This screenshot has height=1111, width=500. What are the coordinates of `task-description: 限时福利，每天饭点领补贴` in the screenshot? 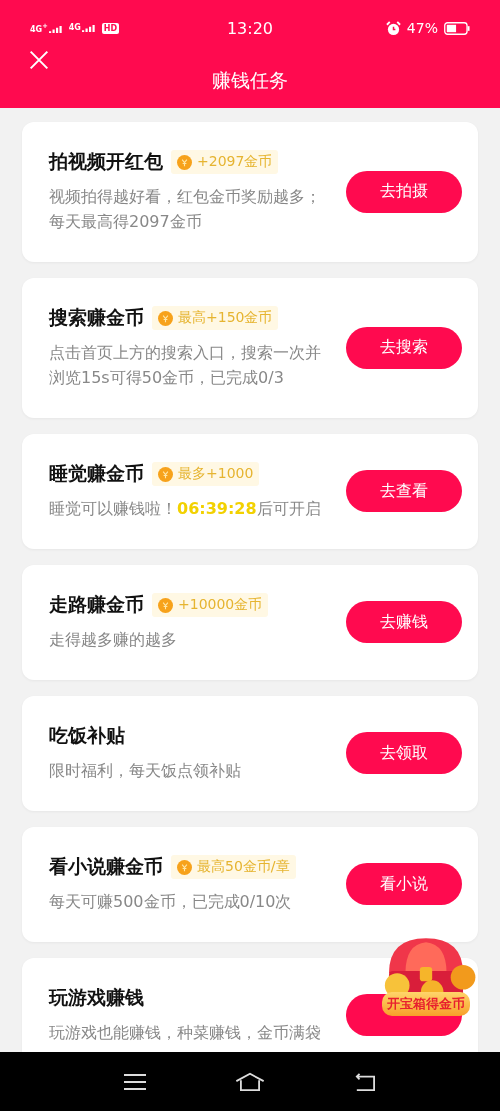 It's located at (145, 771).